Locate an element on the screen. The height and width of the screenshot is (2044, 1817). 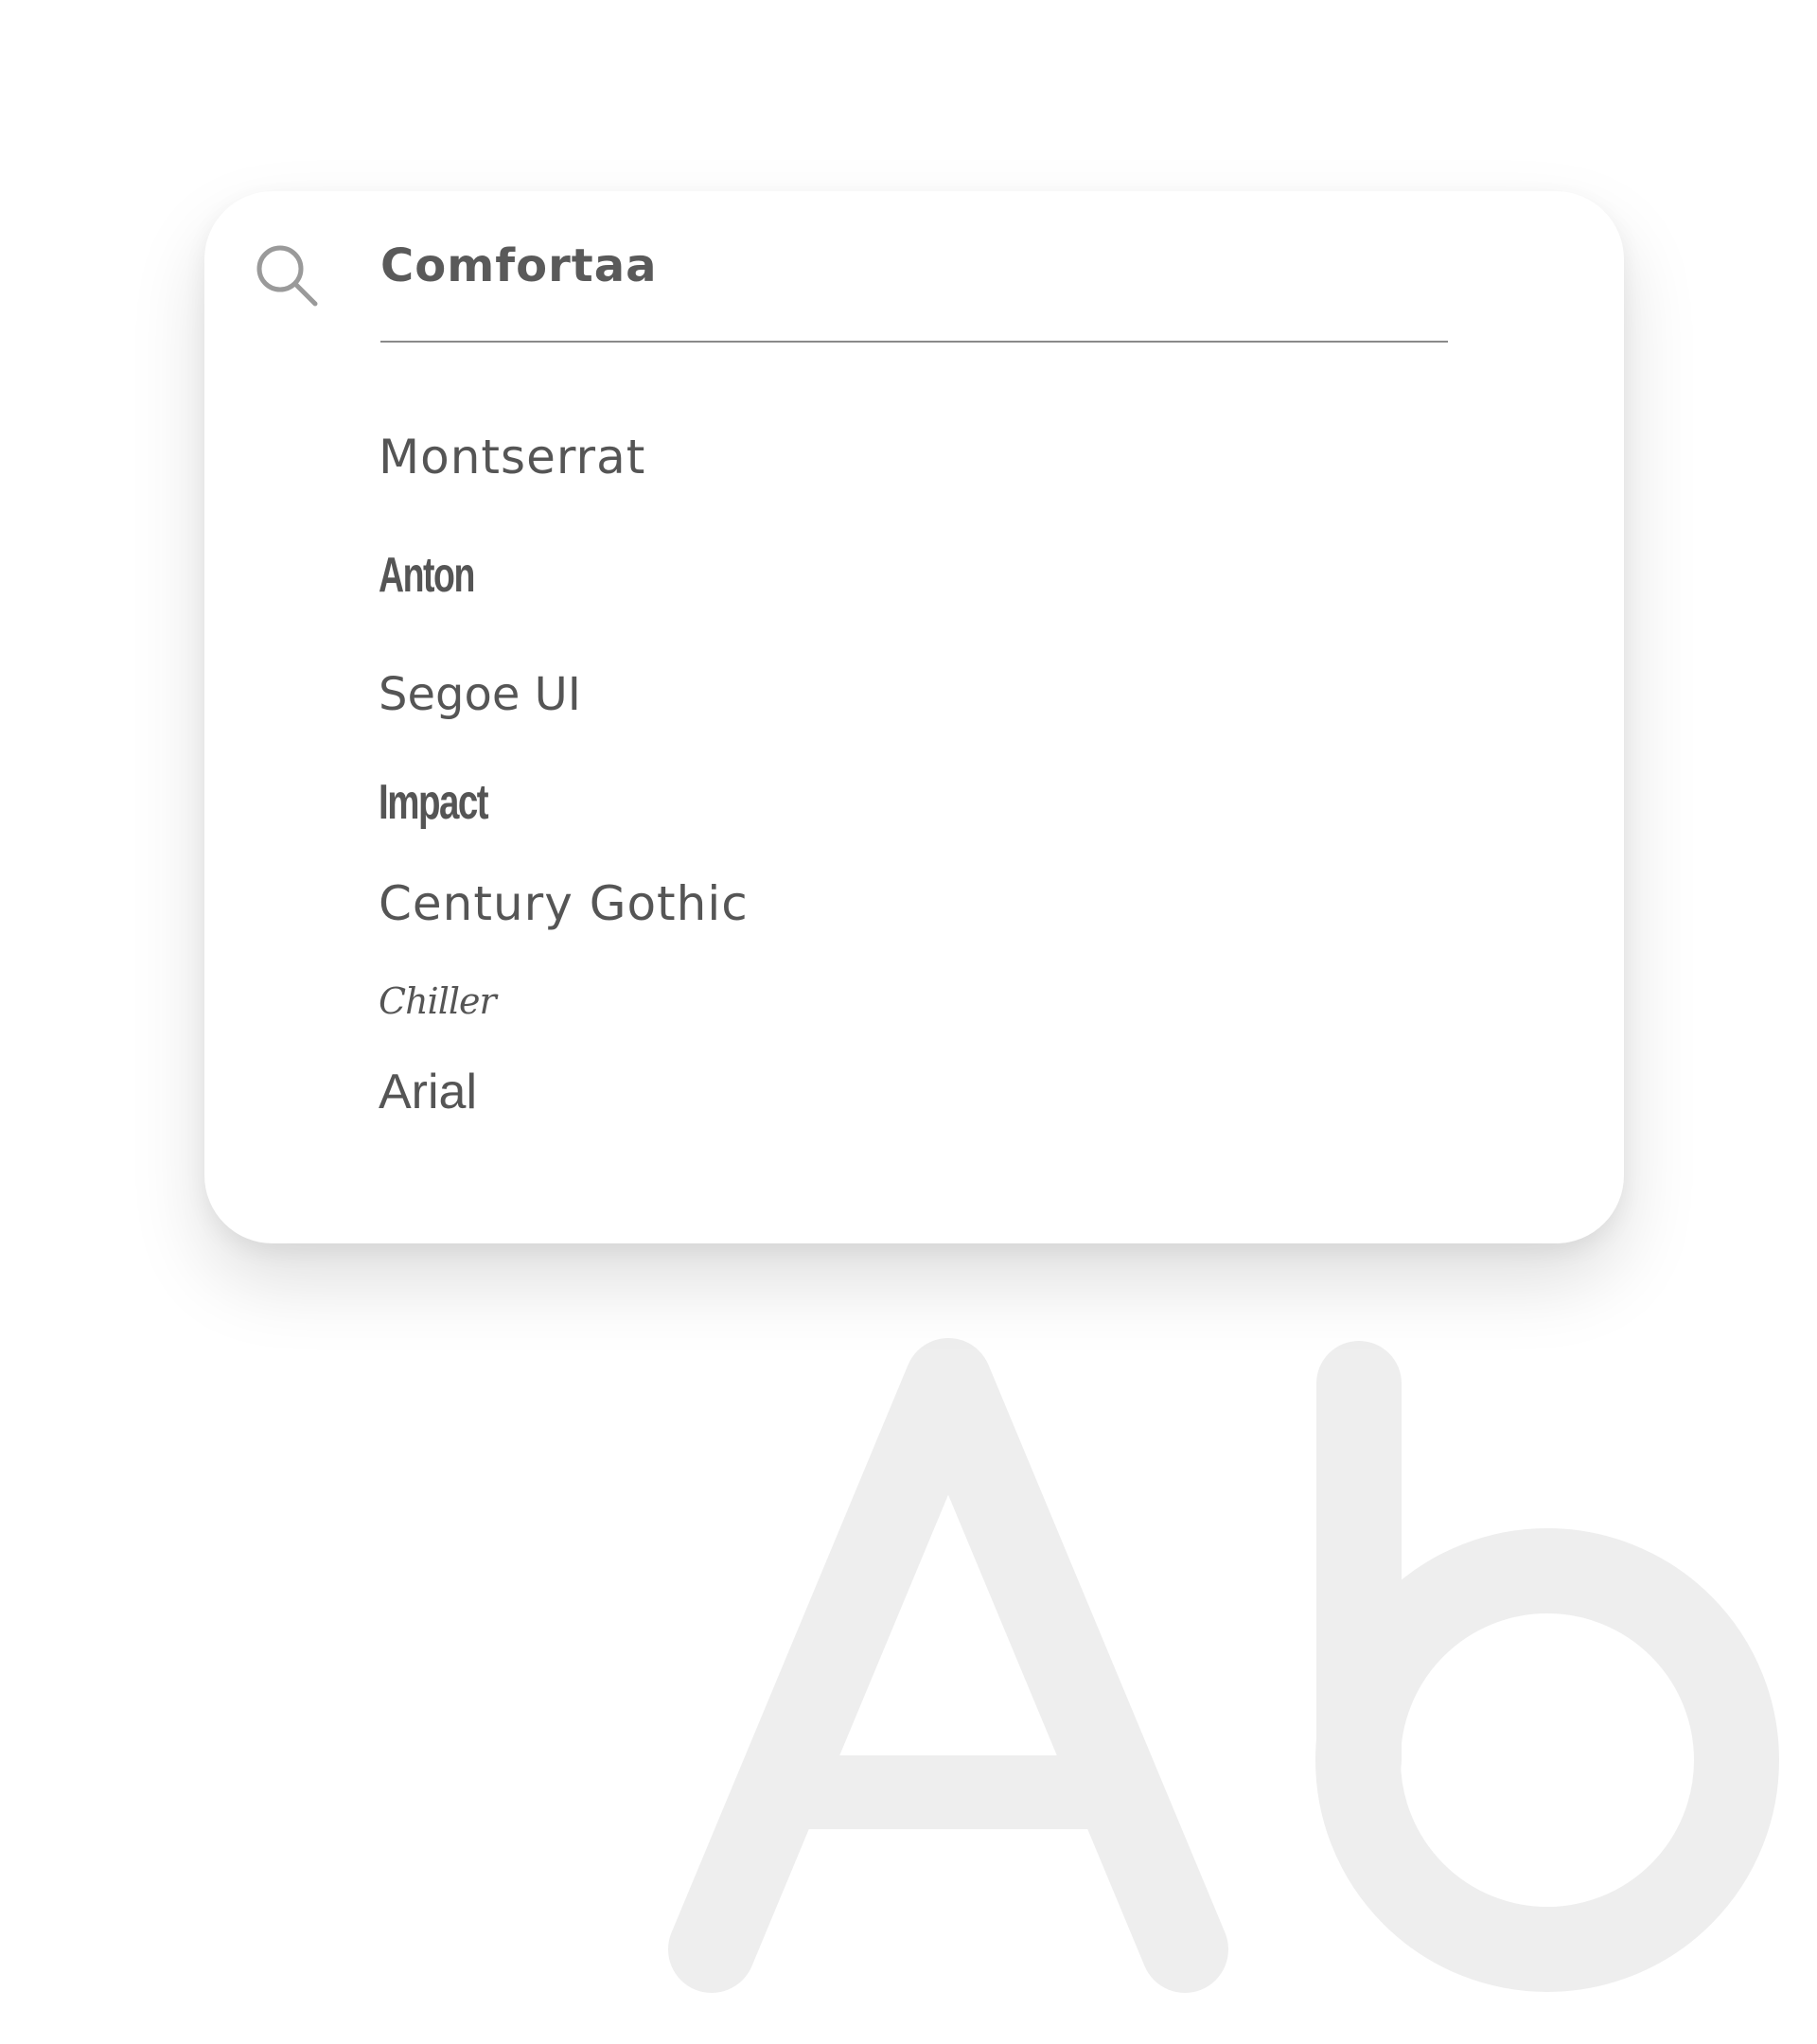
font-option-montserrat: Montserrat is located at coordinates (512, 457).